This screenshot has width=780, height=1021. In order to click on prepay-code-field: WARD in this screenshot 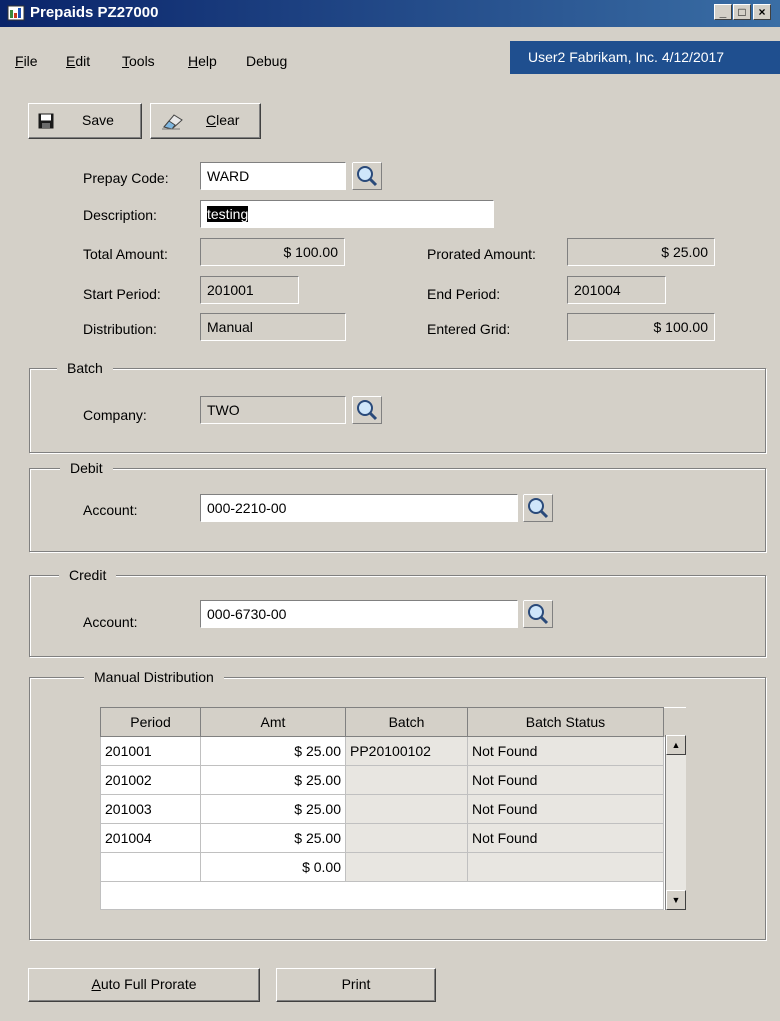, I will do `click(273, 176)`.